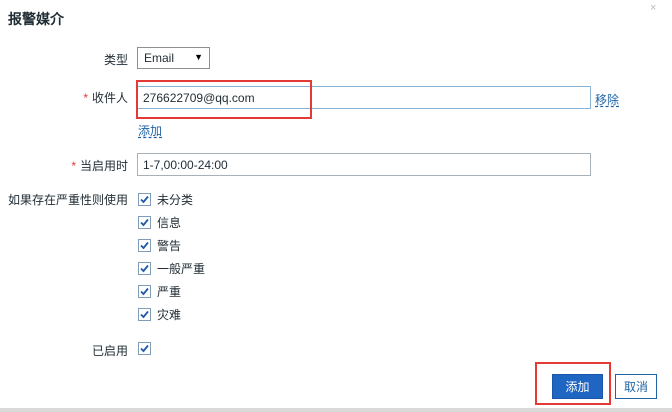 This screenshot has height=412, width=672. Describe the element at coordinates (150, 130) in the screenshot. I see `add-recipient-link: 添加` at that location.